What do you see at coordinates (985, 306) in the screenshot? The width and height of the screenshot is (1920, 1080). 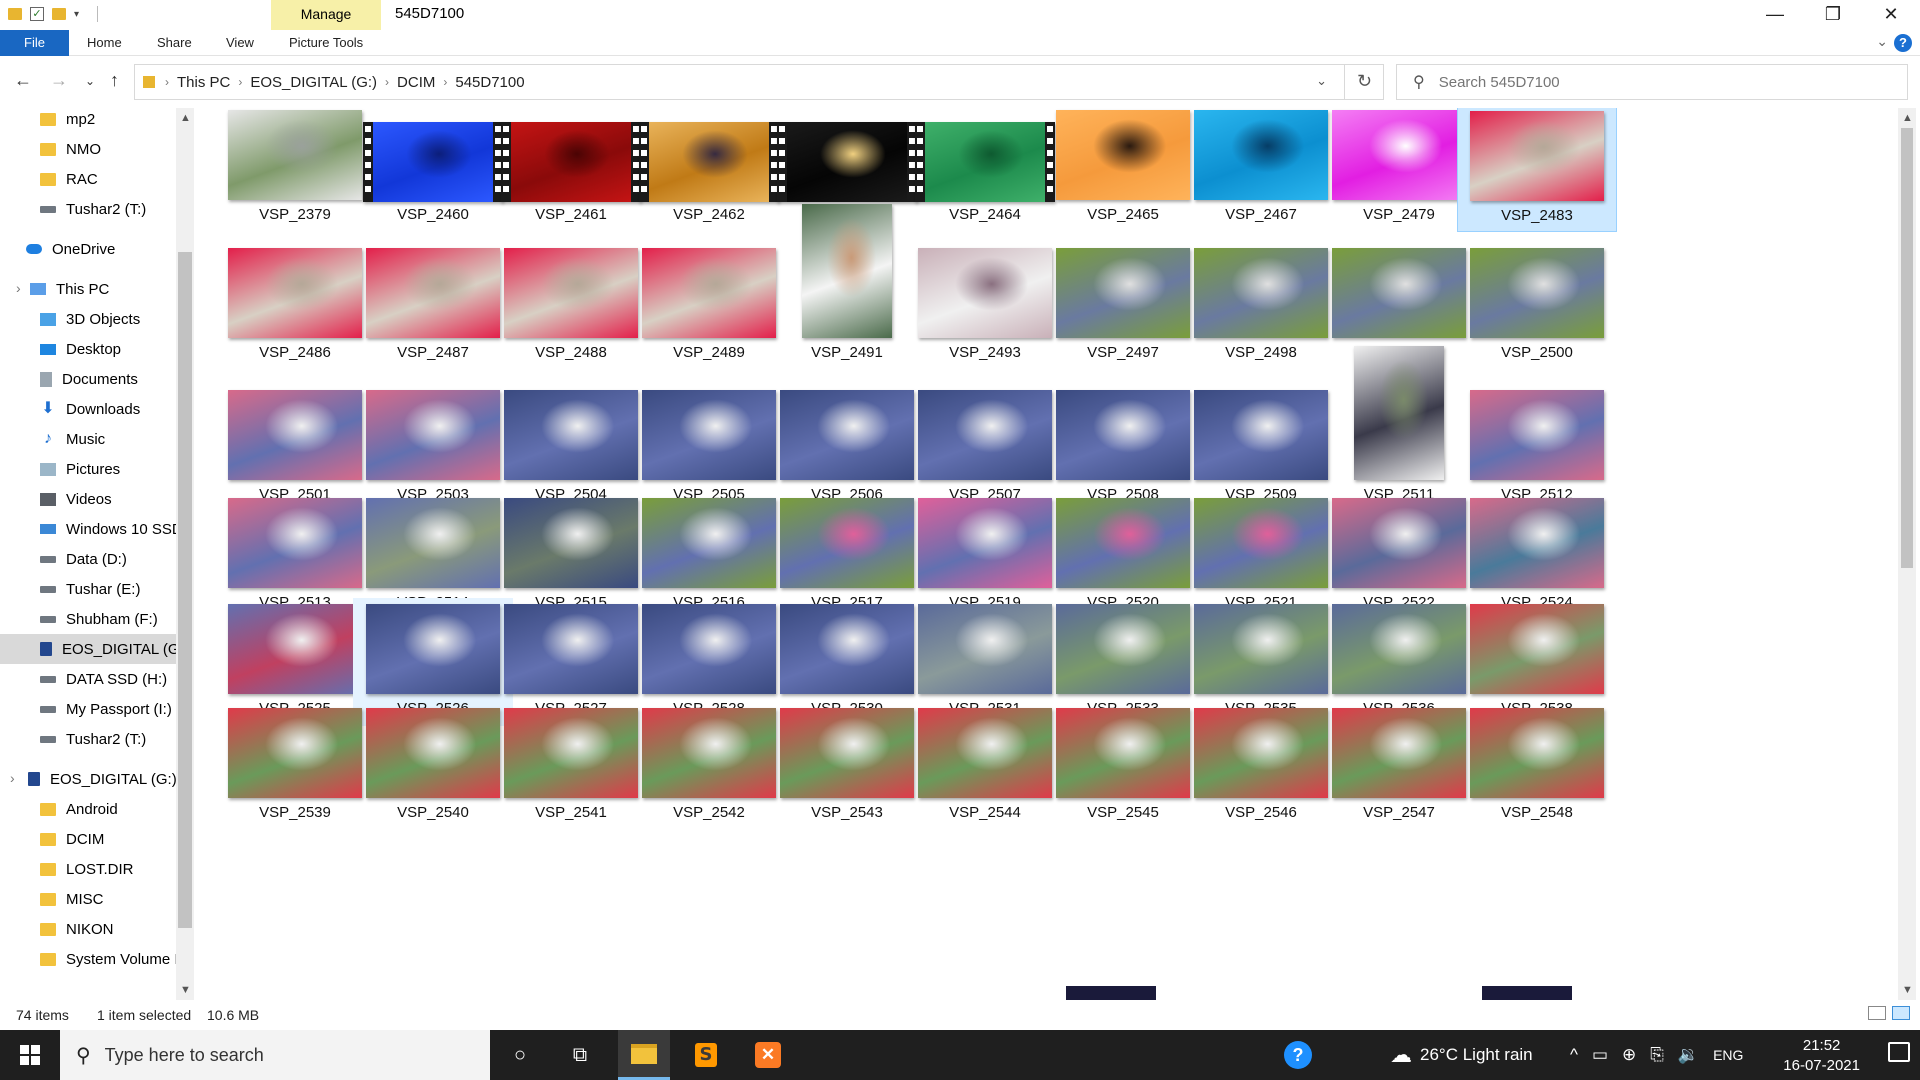 I see `photo-thumbnail: VSP_2493` at bounding box center [985, 306].